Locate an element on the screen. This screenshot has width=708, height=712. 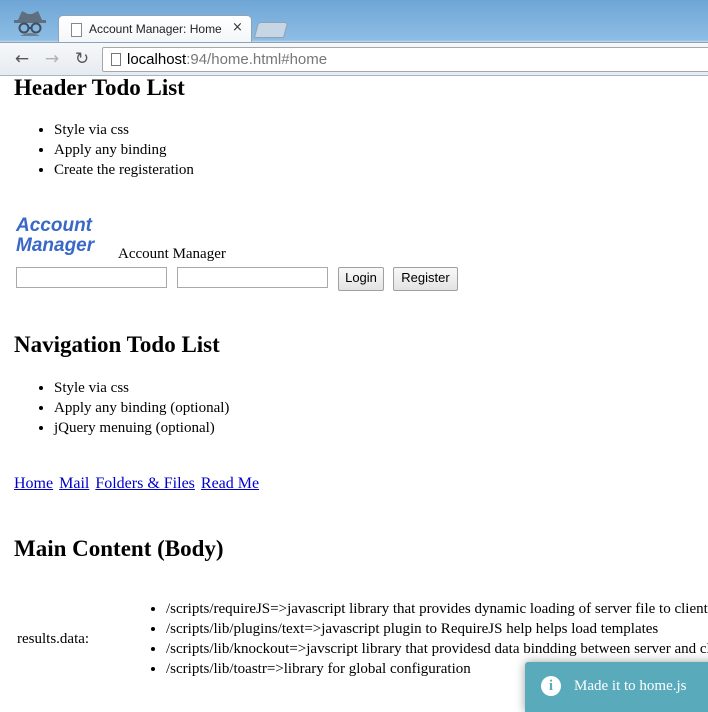
nav-link-read-me: Read Me is located at coordinates (230, 483).